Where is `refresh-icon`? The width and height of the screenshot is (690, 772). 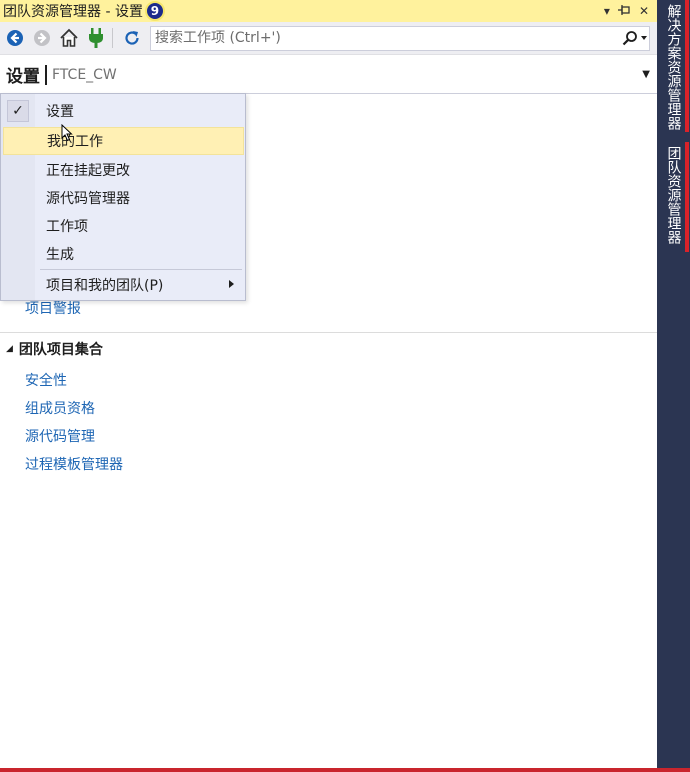 refresh-icon is located at coordinates (132, 38).